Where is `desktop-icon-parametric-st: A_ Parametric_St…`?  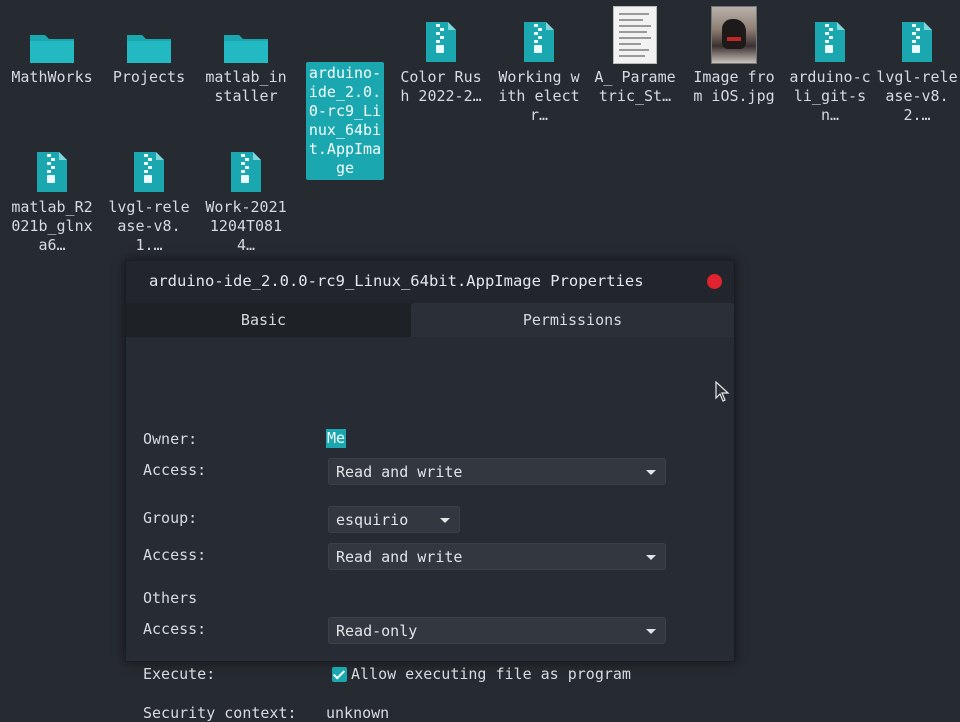 desktop-icon-parametric-st: A_ Parametric_St… is located at coordinates (635, 54).